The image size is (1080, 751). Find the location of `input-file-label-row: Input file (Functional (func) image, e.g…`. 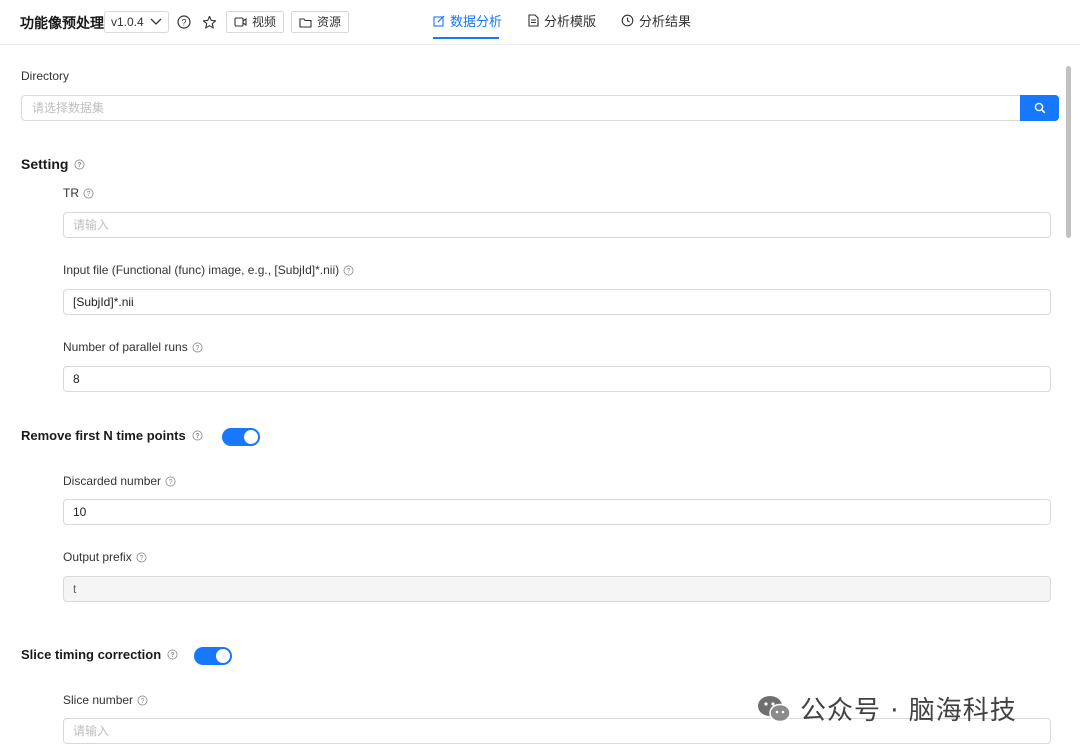

input-file-label-row: Input file (Functional (func) image, e.g… is located at coordinates (208, 270).